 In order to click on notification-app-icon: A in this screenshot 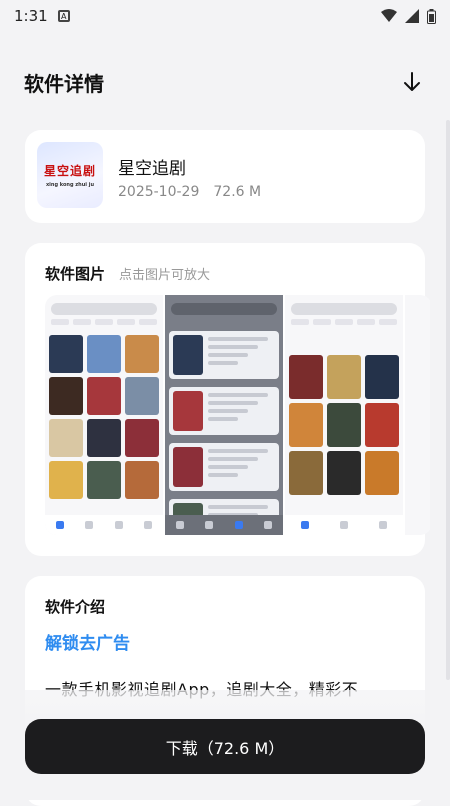, I will do `click(63, 16)`.